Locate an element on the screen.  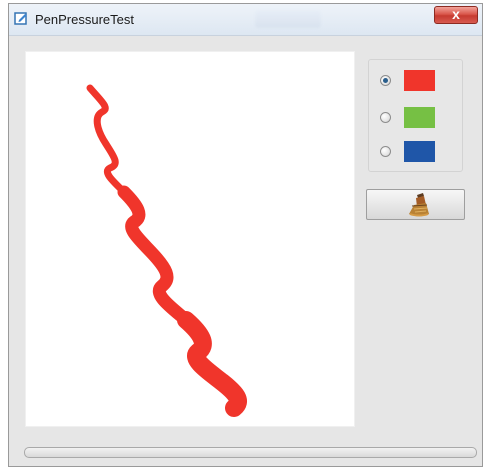
blue-color-option is located at coordinates (415, 152).